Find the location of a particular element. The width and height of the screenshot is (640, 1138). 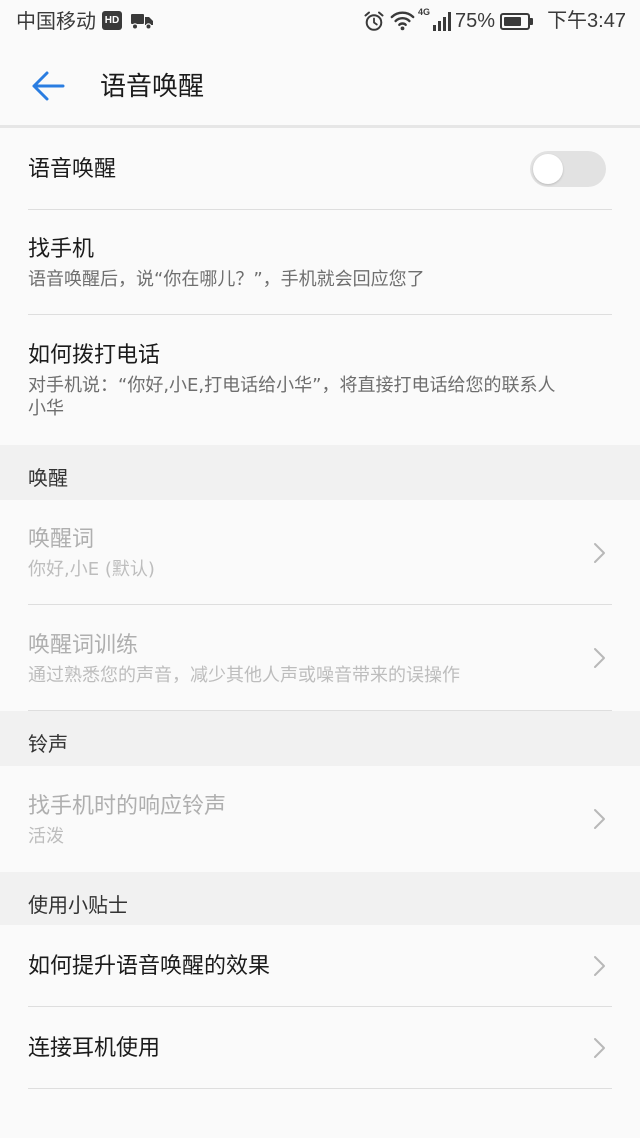

truck-icon is located at coordinates (142, 21).